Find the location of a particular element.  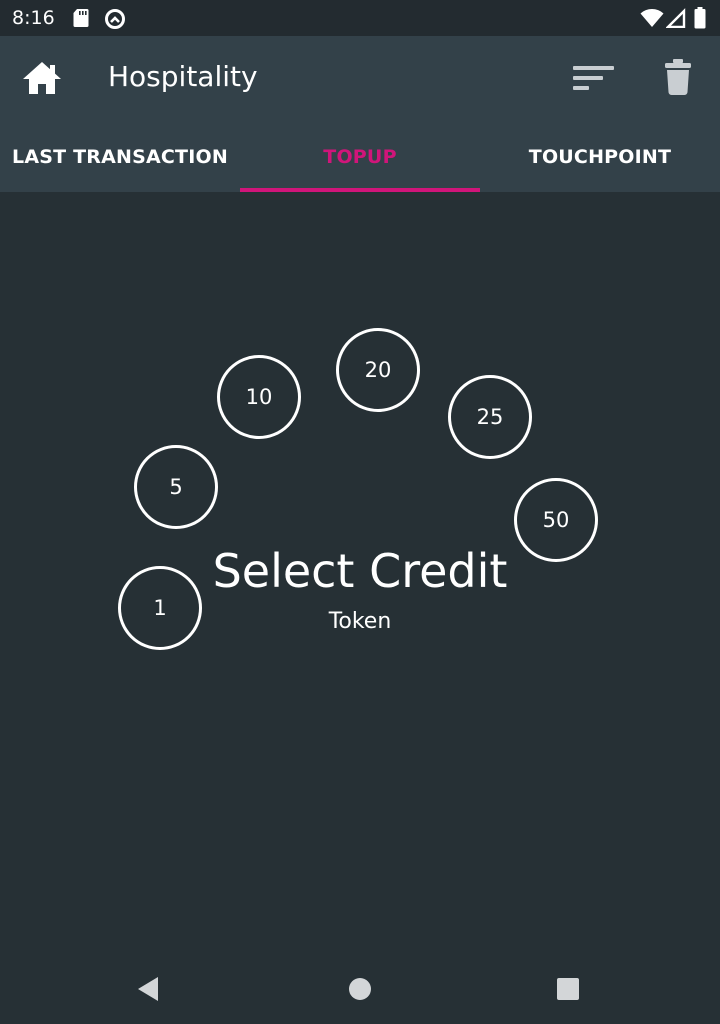

trash-icon is located at coordinates (678, 79).